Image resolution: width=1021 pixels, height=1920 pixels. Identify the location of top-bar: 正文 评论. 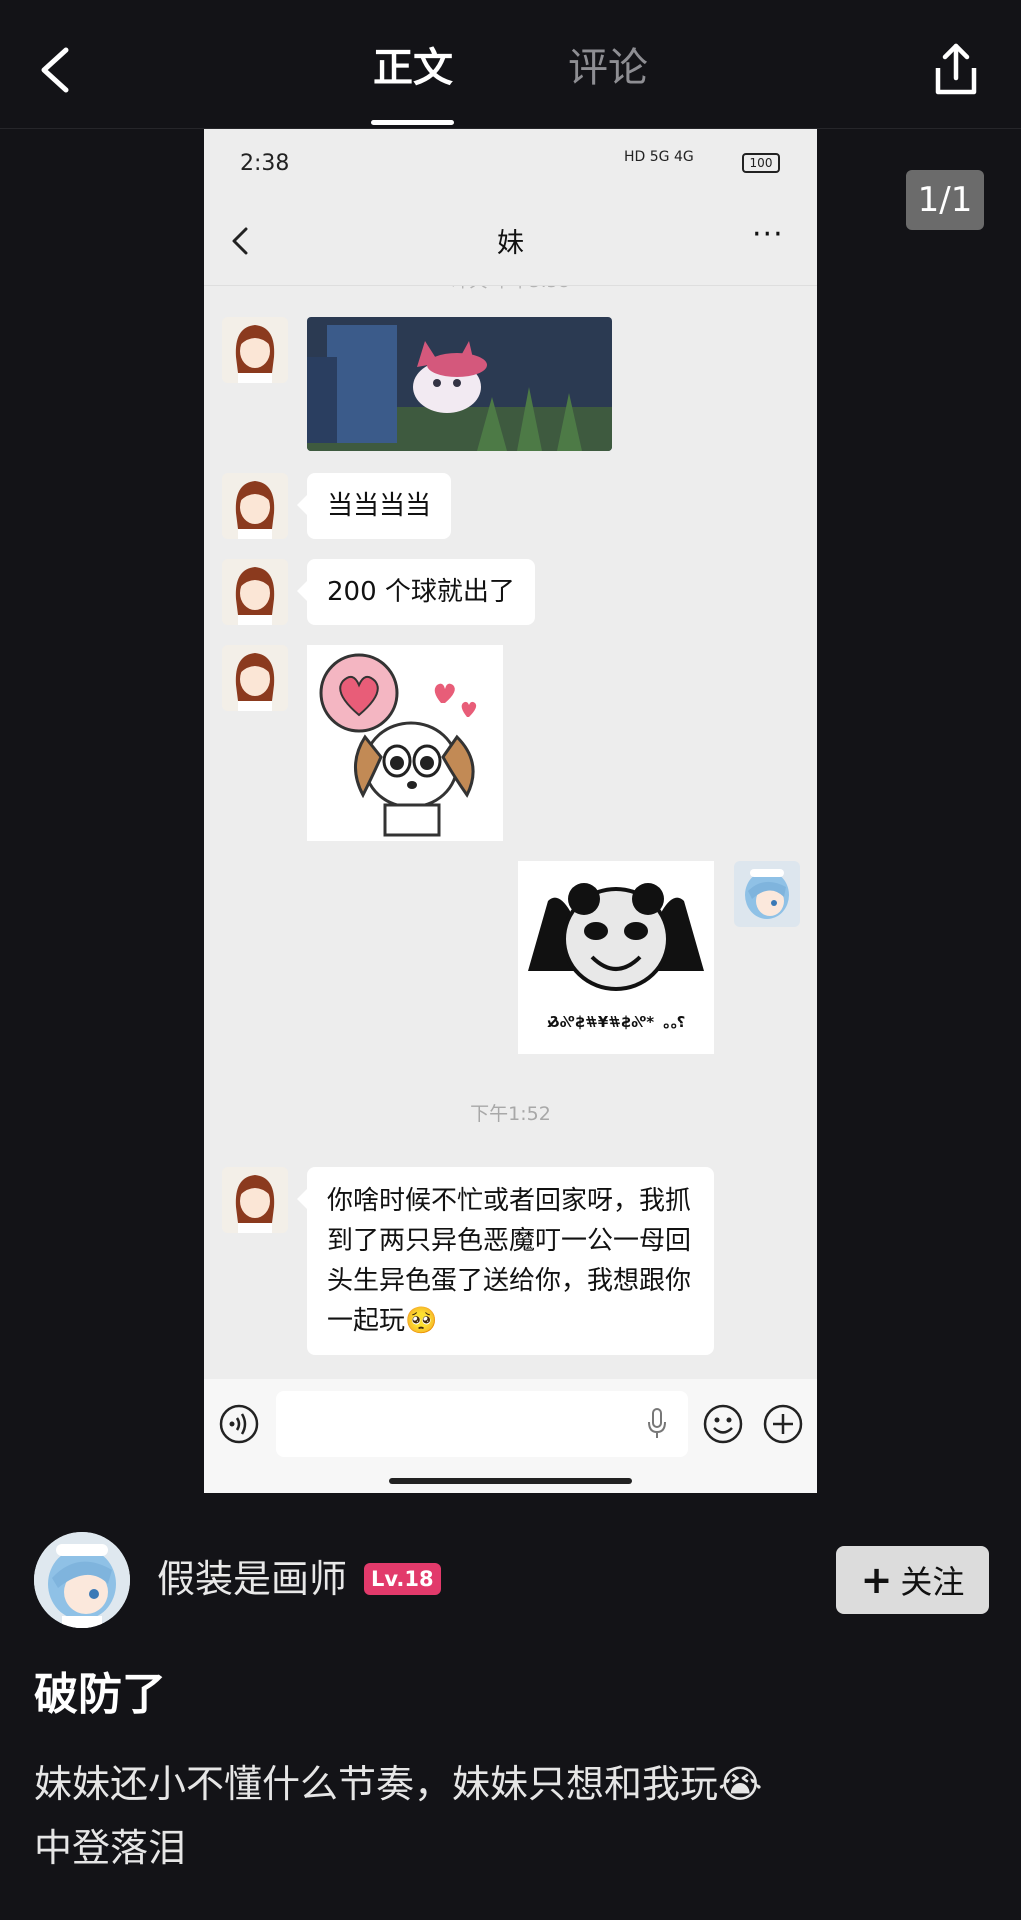
(510, 64).